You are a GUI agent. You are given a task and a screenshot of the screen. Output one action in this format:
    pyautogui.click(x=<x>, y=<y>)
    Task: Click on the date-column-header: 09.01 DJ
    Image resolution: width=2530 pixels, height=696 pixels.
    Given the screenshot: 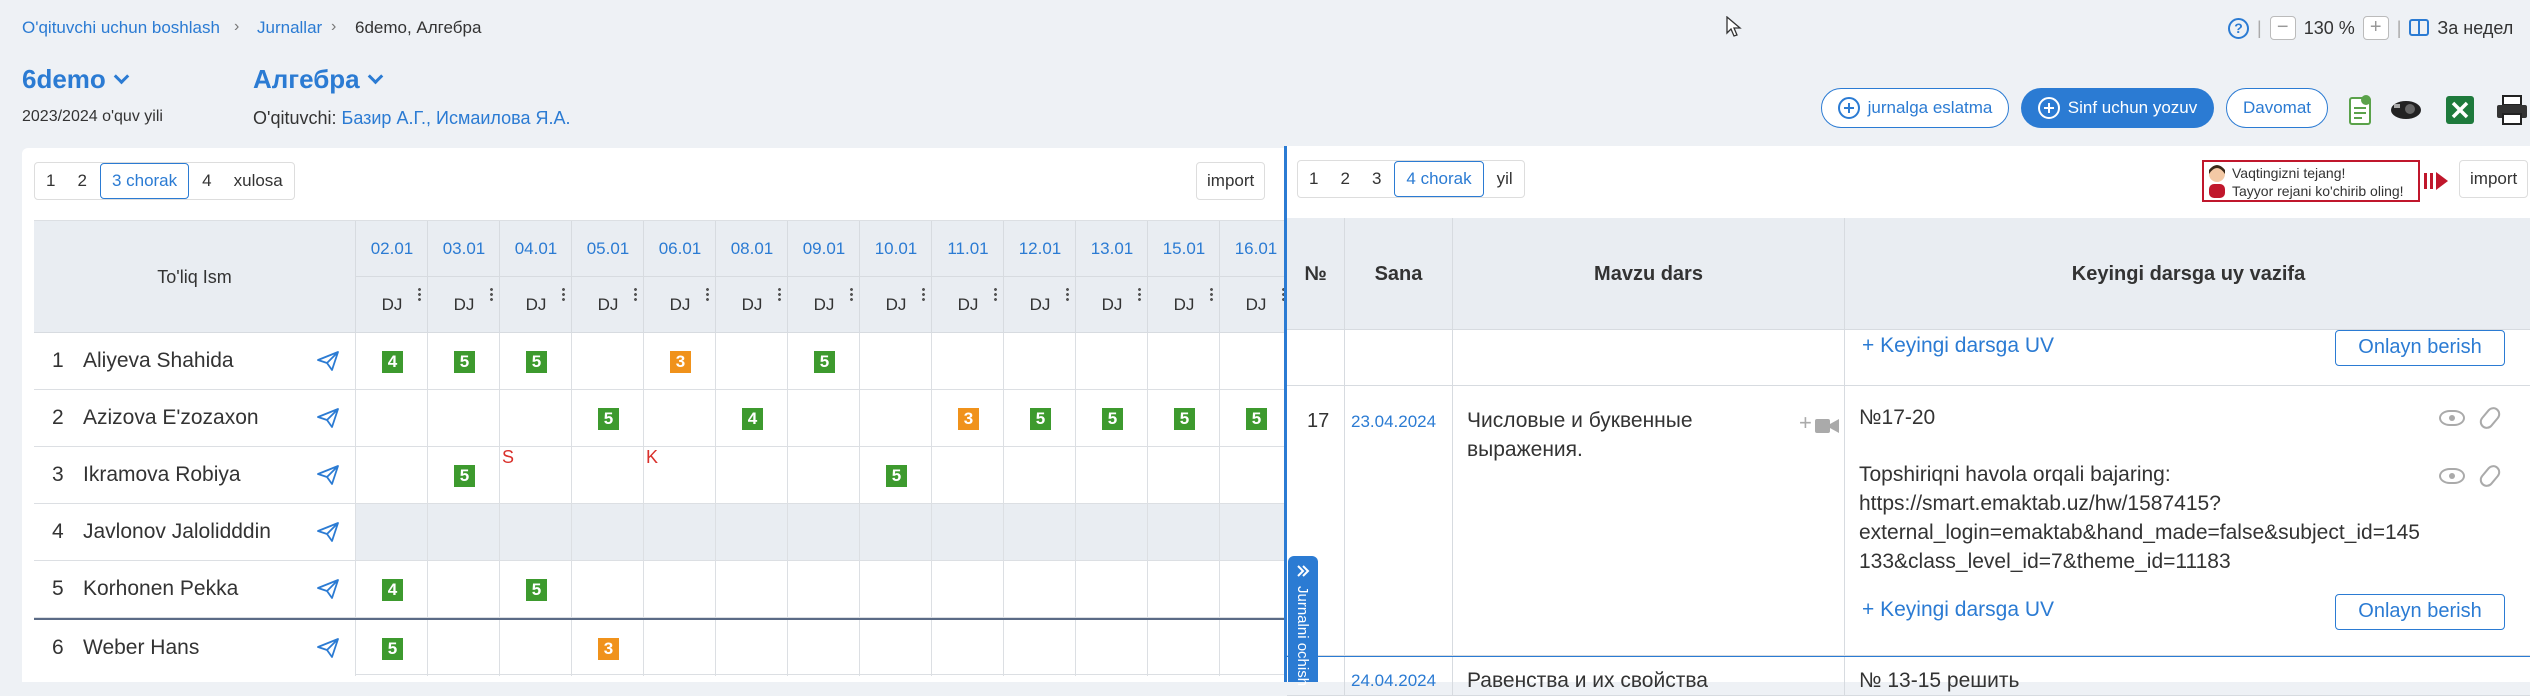 What is the action you would take?
    pyautogui.click(x=824, y=277)
    